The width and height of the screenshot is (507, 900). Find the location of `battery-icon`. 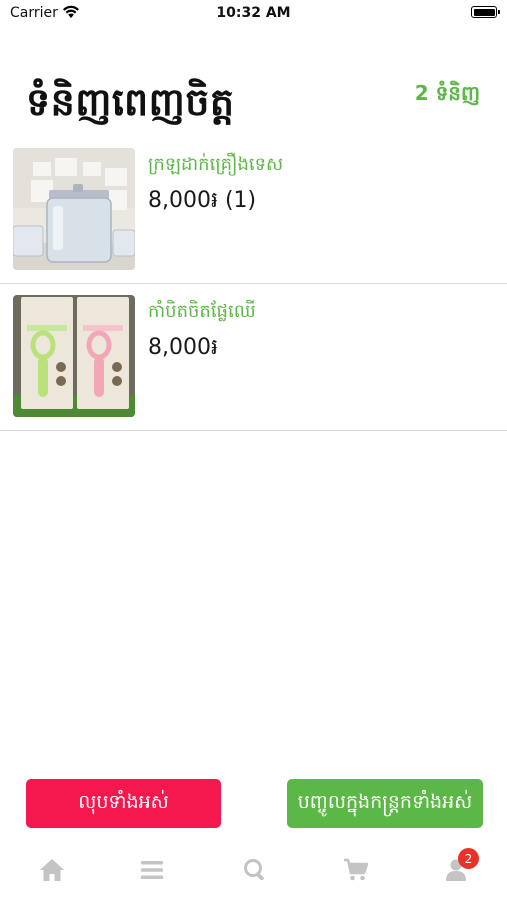

battery-icon is located at coordinates (485, 12).